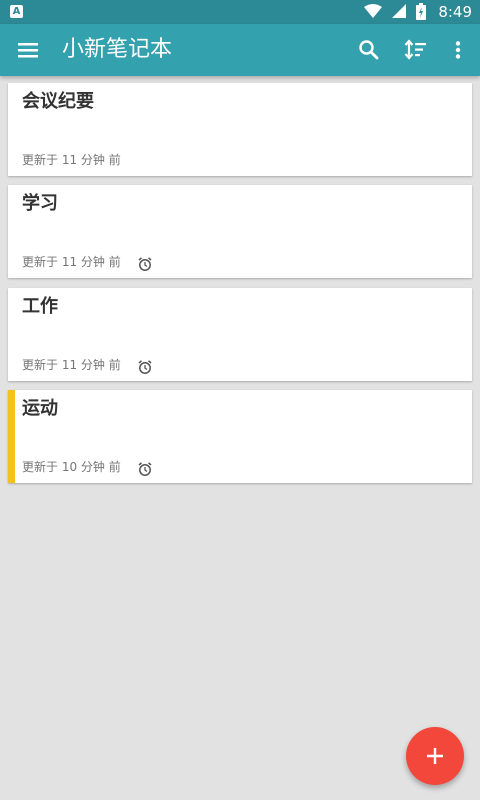 This screenshot has height=800, width=480. Describe the element at coordinates (117, 49) in the screenshot. I see `app-title: 小新笔记本` at that location.